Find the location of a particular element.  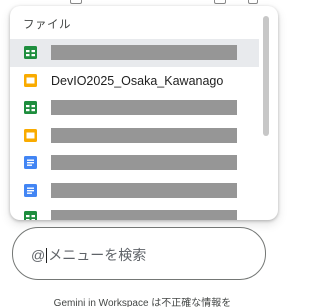

search-placeholder: メニューを検索 is located at coordinates (97, 255).